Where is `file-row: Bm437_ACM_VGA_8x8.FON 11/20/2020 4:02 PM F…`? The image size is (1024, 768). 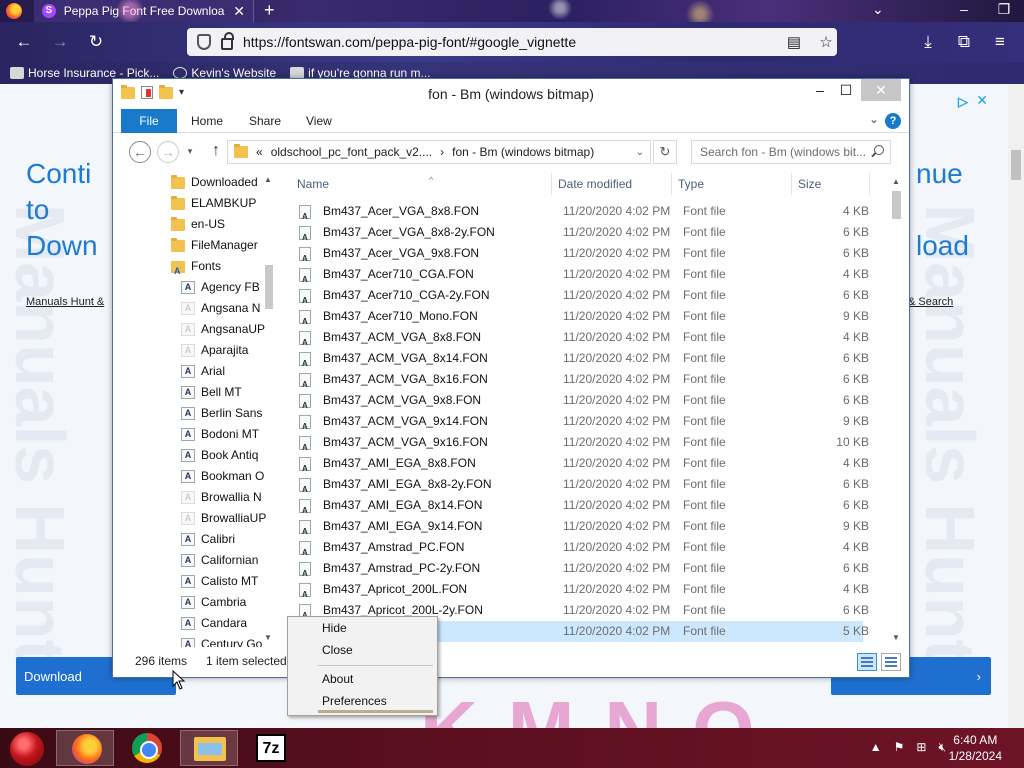 file-row: Bm437_ACM_VGA_8x8.FON 11/20/2020 4:02 PM F… is located at coordinates (581, 340).